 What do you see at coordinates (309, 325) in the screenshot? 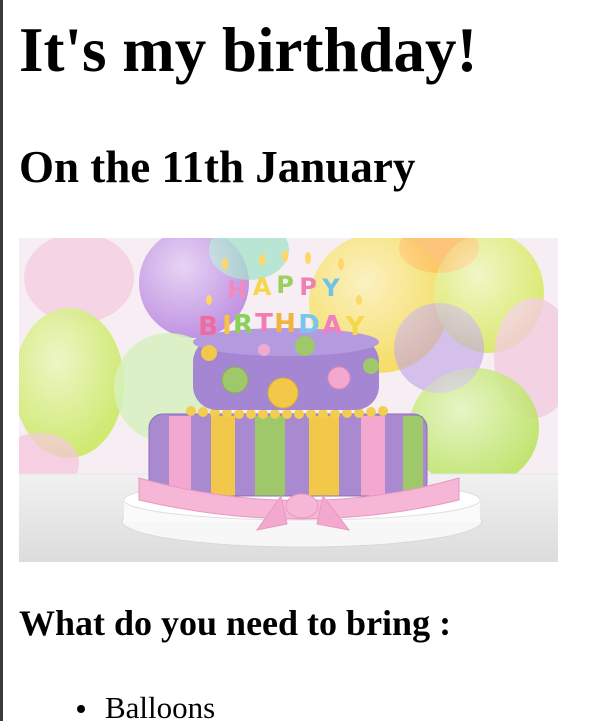
I see `svg-text: D` at bounding box center [309, 325].